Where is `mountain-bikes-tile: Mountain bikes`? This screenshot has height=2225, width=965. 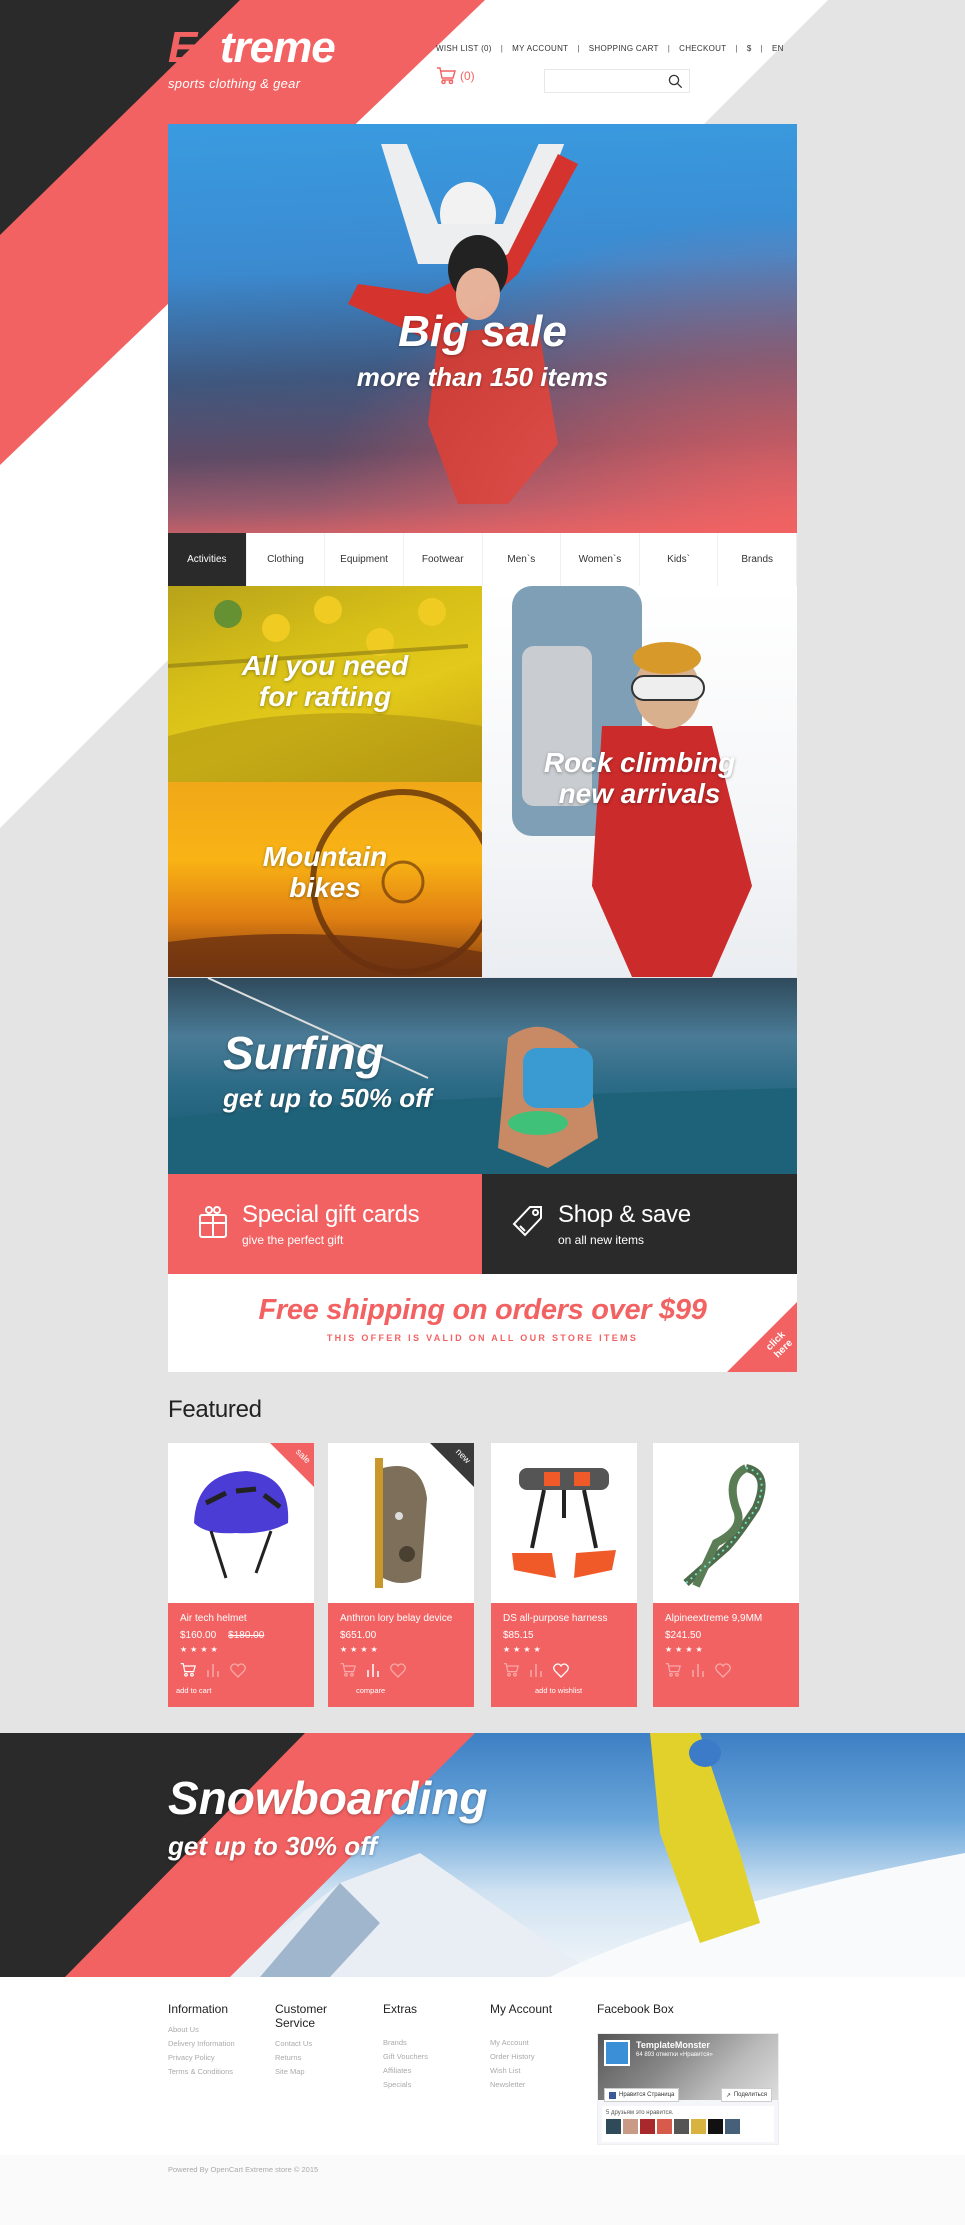
mountain-bikes-tile: Mountain bikes is located at coordinates (325, 879).